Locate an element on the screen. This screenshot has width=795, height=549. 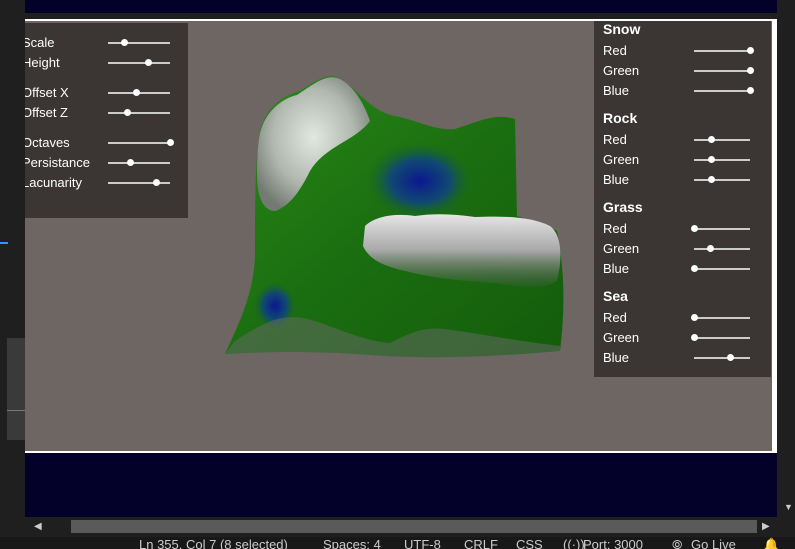
terrain-control-row: Persistance is located at coordinates (103, 163).